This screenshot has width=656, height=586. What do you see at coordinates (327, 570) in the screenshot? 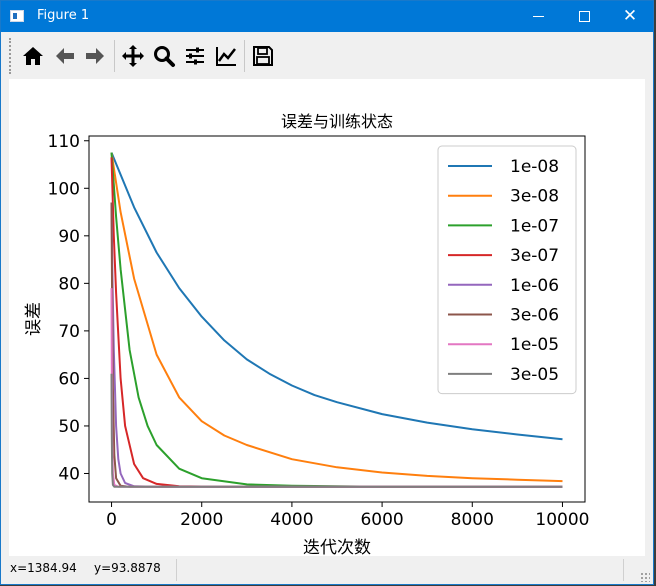
I see `status-bar: x=1384.94 y=93.8878` at bounding box center [327, 570].